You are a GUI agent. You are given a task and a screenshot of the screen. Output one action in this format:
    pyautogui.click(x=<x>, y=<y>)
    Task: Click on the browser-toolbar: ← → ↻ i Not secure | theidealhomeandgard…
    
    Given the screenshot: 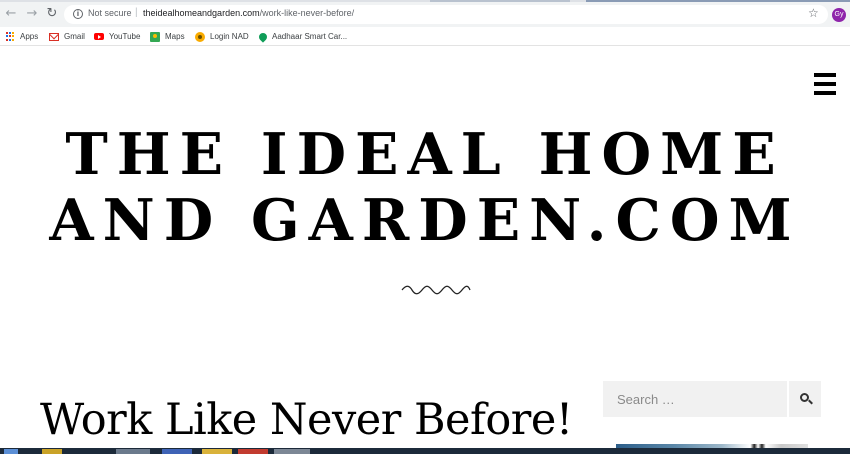 What is the action you would take?
    pyautogui.click(x=425, y=14)
    